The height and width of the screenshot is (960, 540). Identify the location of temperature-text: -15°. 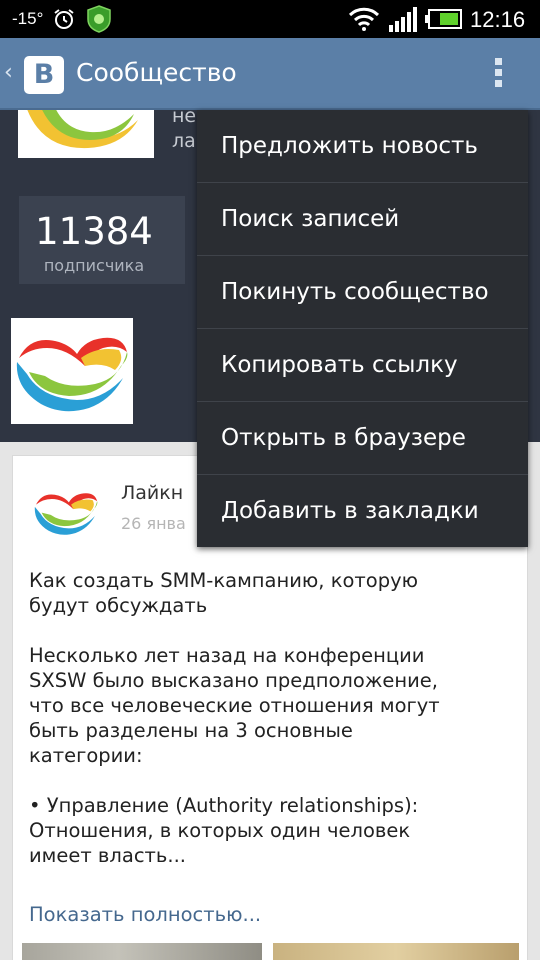
(28, 18).